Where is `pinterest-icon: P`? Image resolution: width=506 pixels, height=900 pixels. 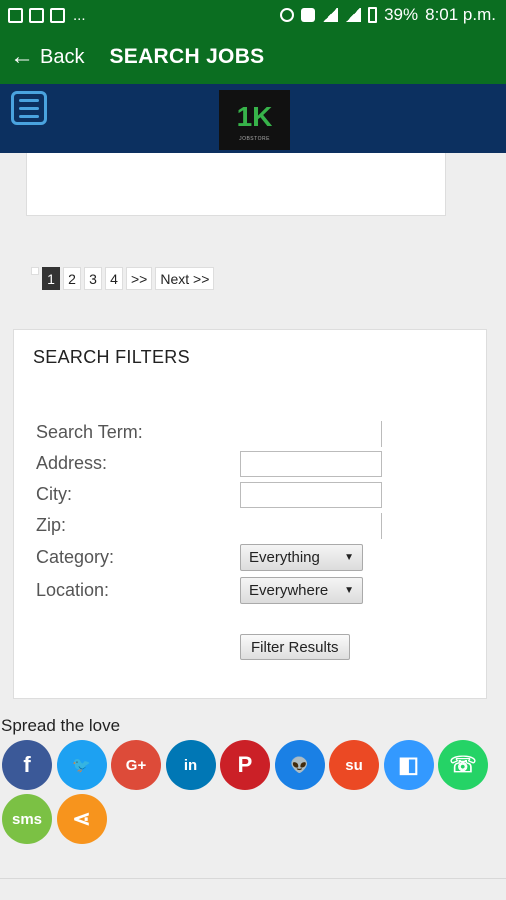 pinterest-icon: P is located at coordinates (245, 764).